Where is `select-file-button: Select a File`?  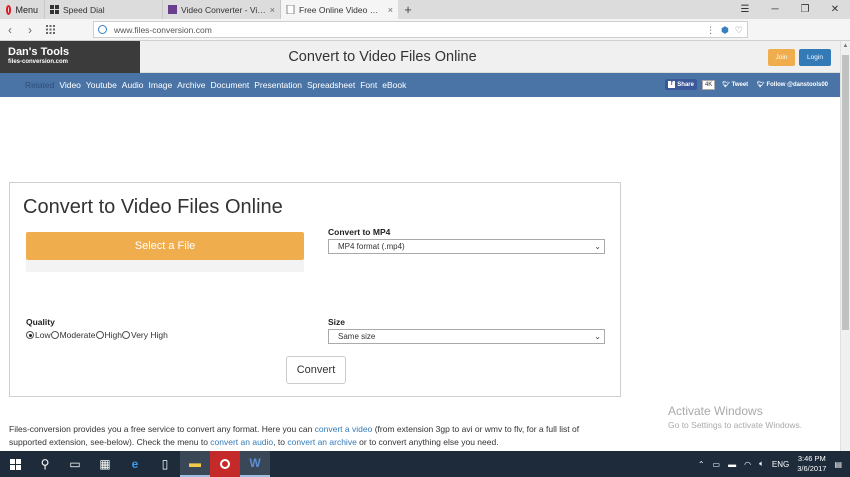 select-file-button: Select a File is located at coordinates (165, 246).